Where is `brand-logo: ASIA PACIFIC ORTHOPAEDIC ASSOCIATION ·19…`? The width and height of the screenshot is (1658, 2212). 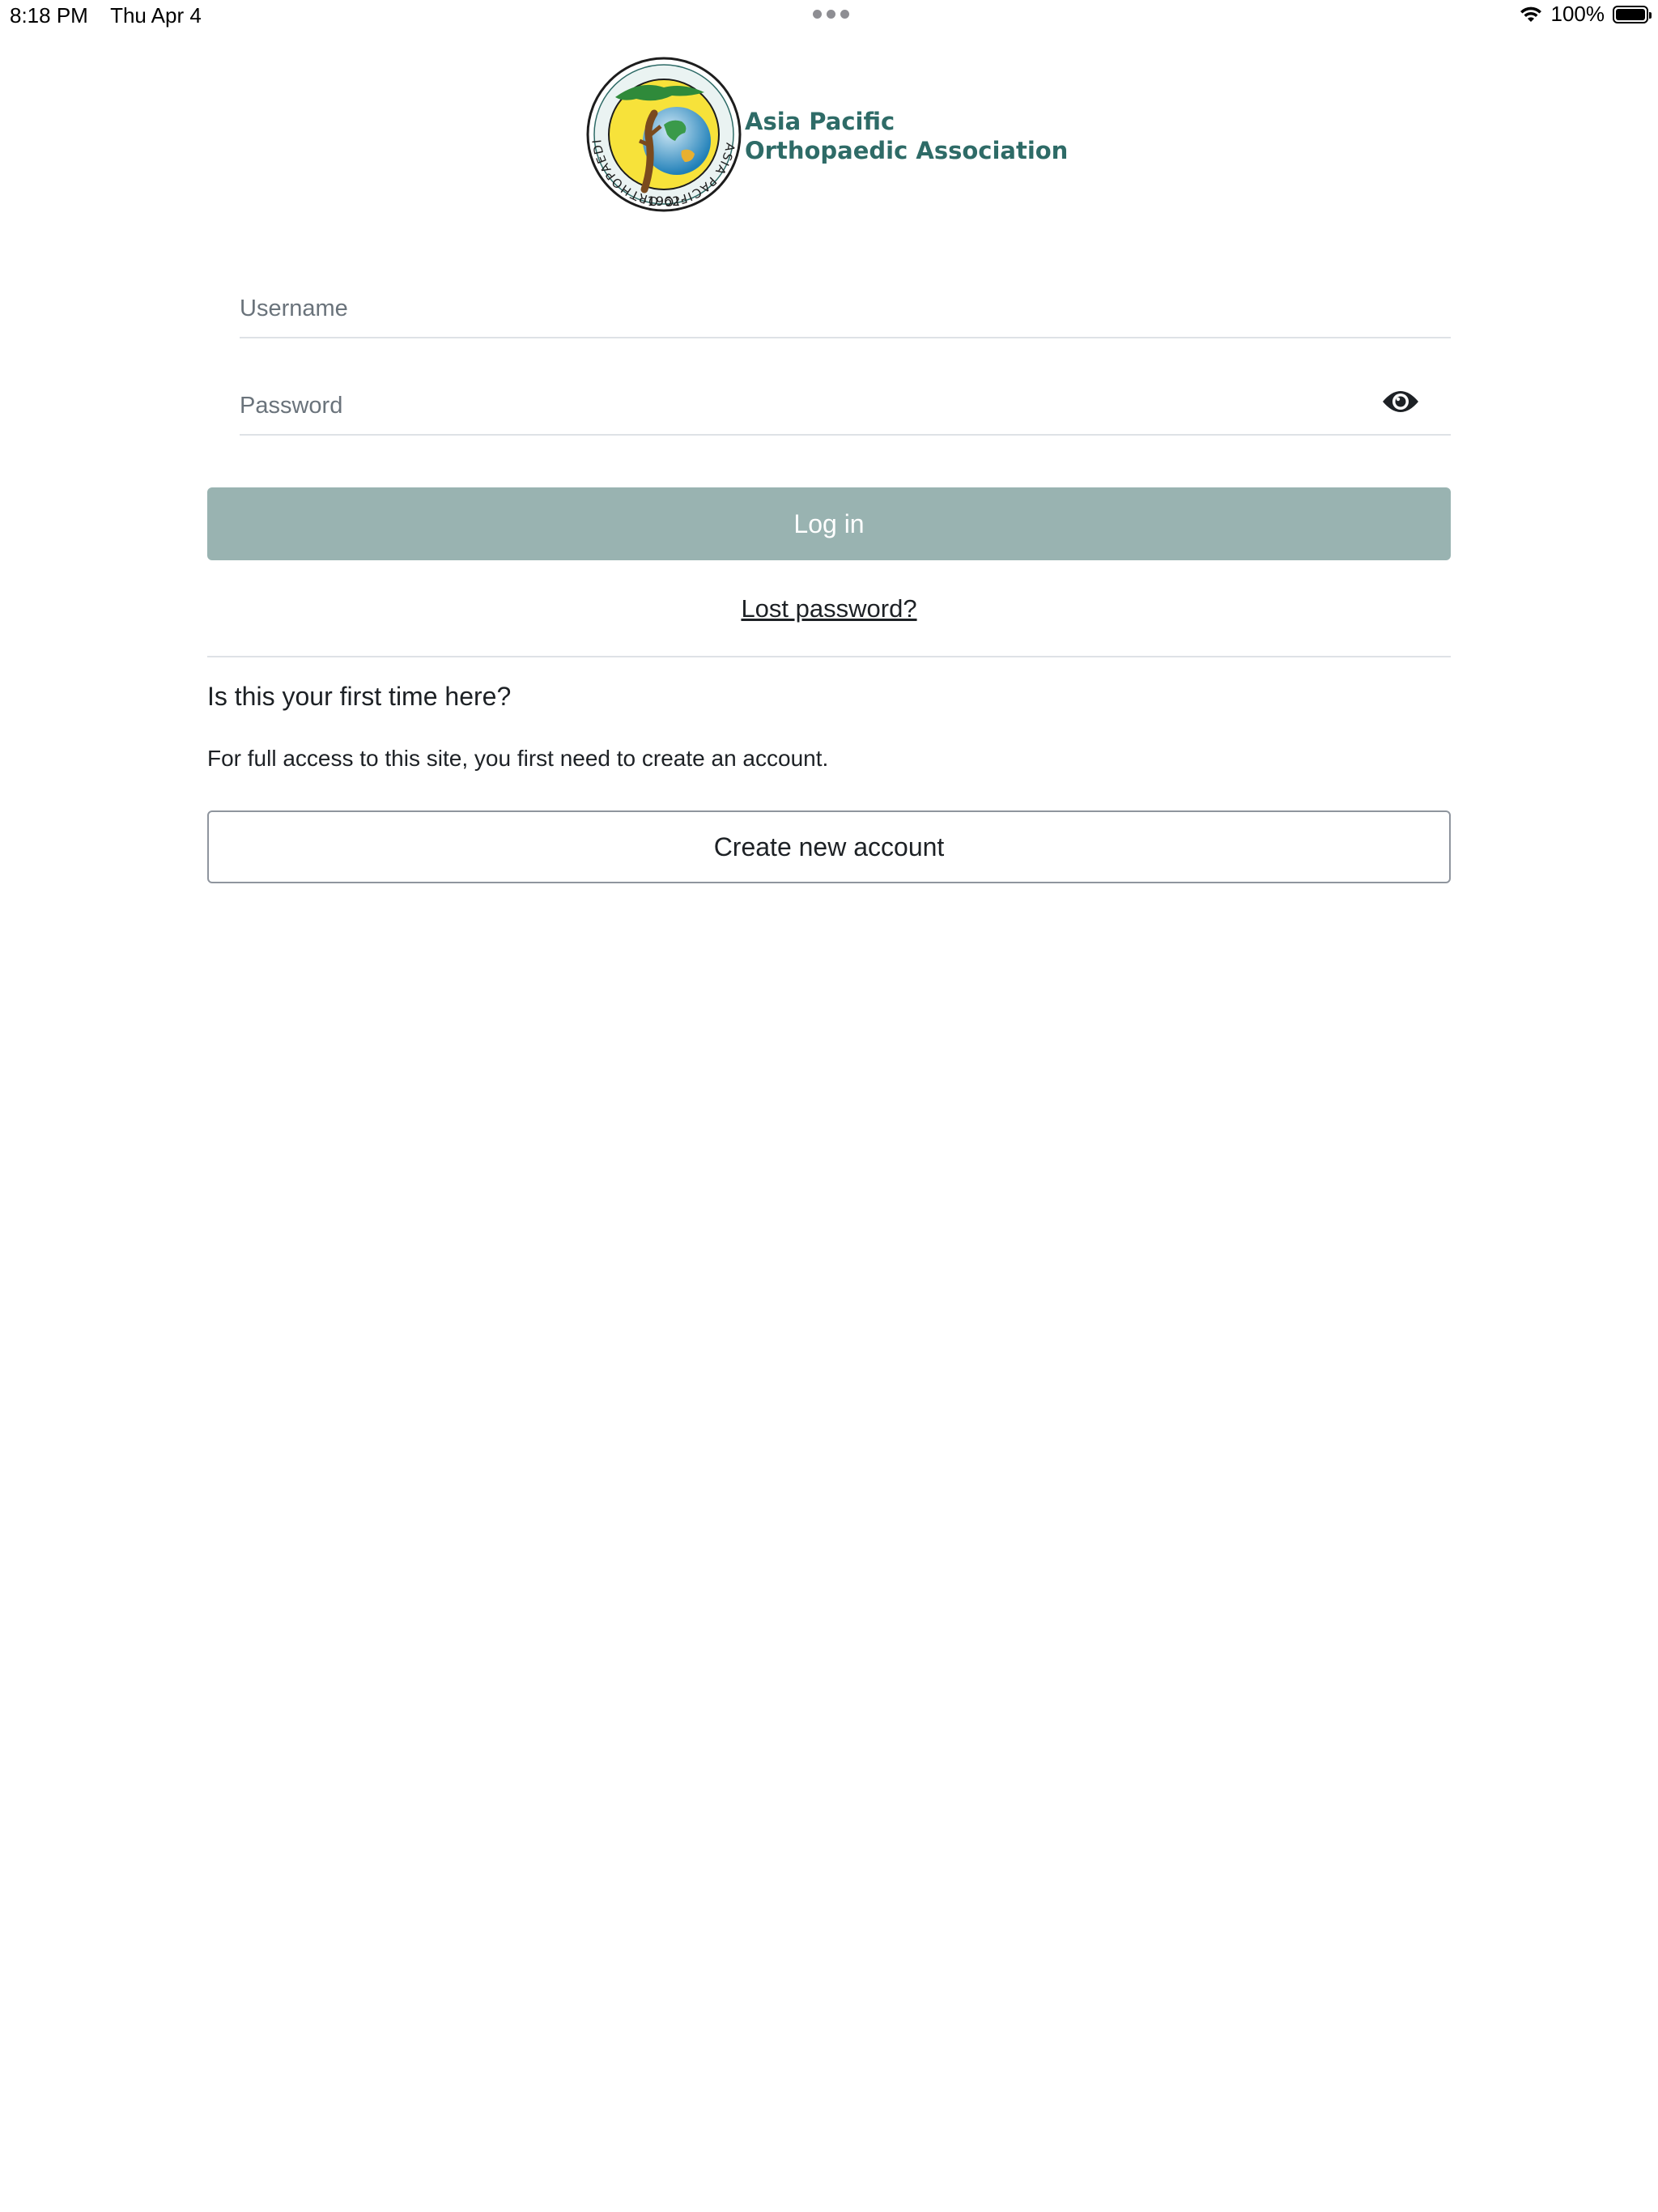 brand-logo: ASIA PACIFIC ORTHOPAEDIC ASSOCIATION ·19… is located at coordinates (869, 138).